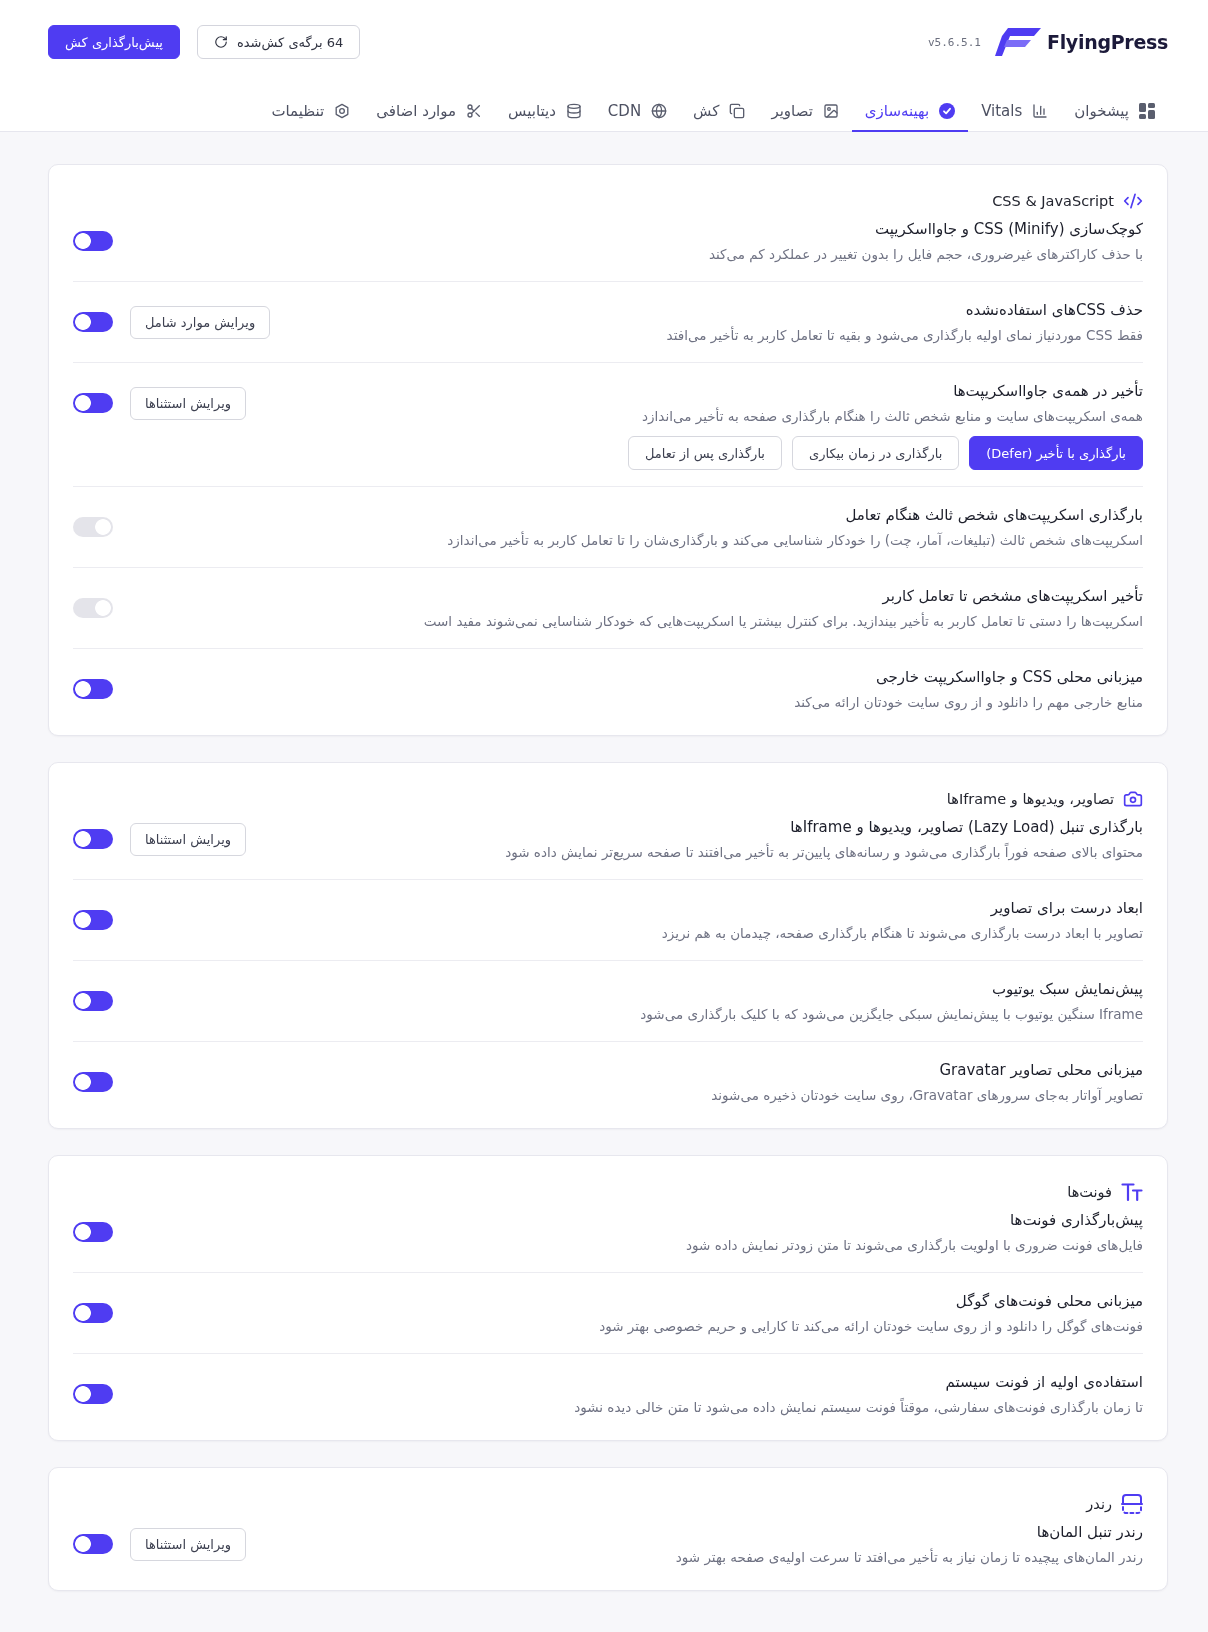 This screenshot has width=1208, height=1632. Describe the element at coordinates (737, 111) in the screenshot. I see `copy-icon` at that location.